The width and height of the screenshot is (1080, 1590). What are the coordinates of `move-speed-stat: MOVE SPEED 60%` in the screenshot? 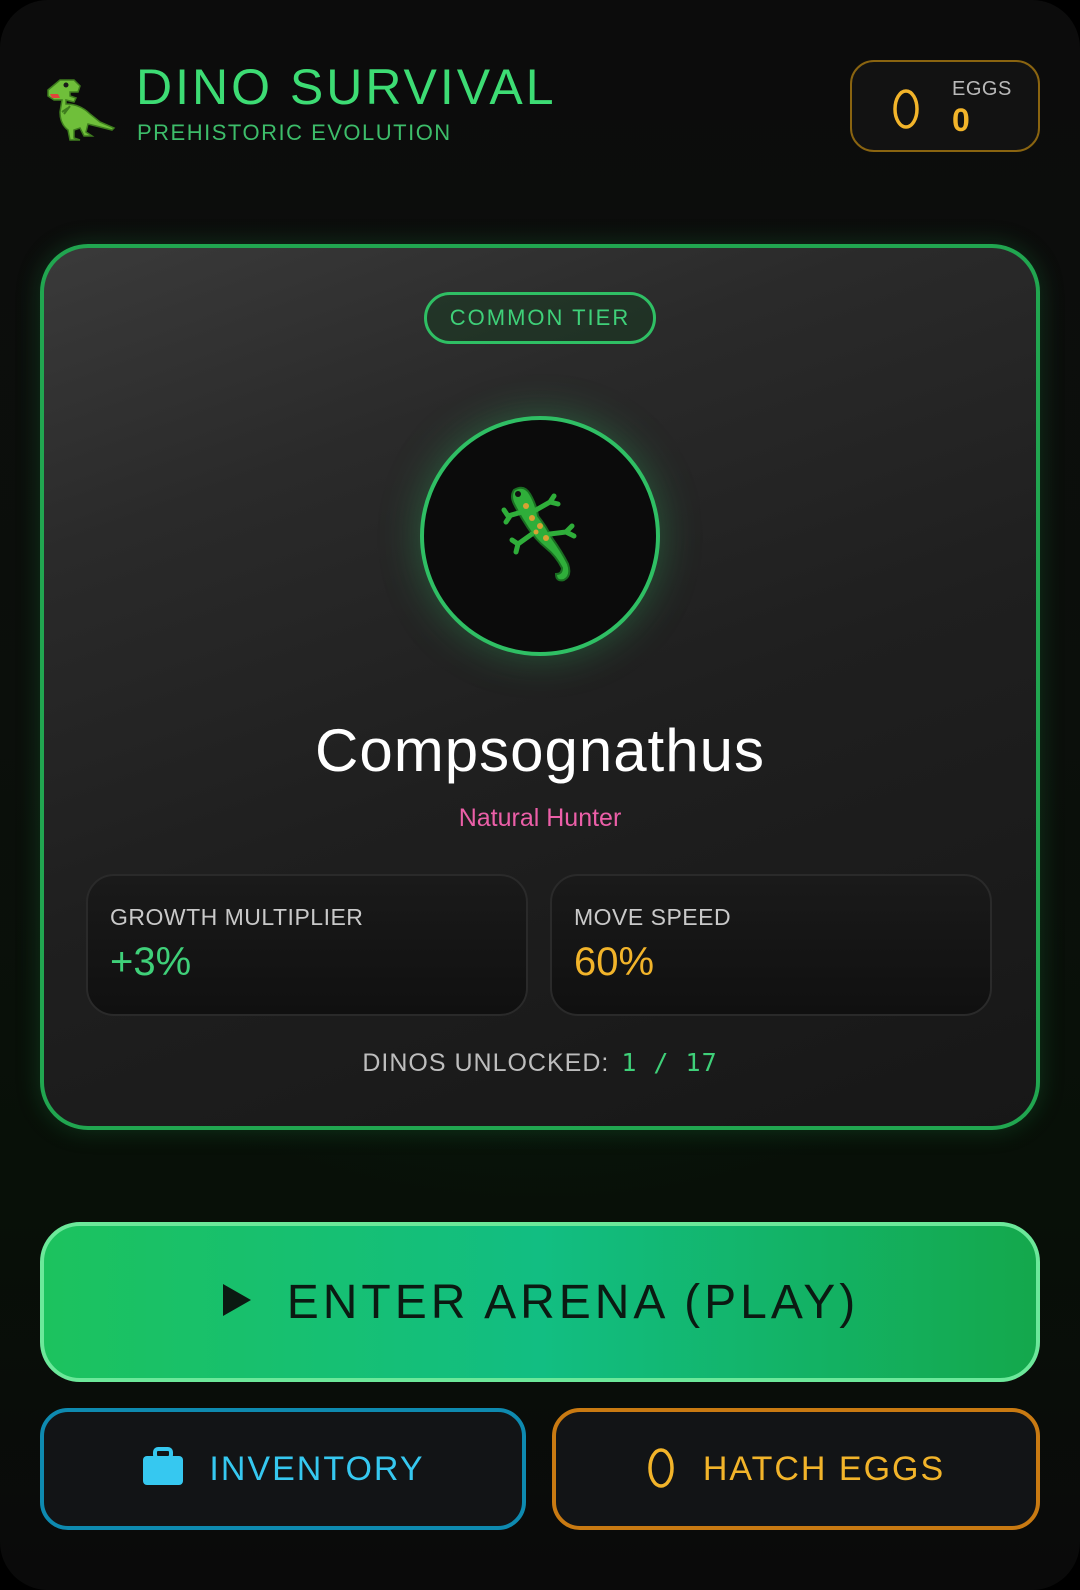 It's located at (771, 945).